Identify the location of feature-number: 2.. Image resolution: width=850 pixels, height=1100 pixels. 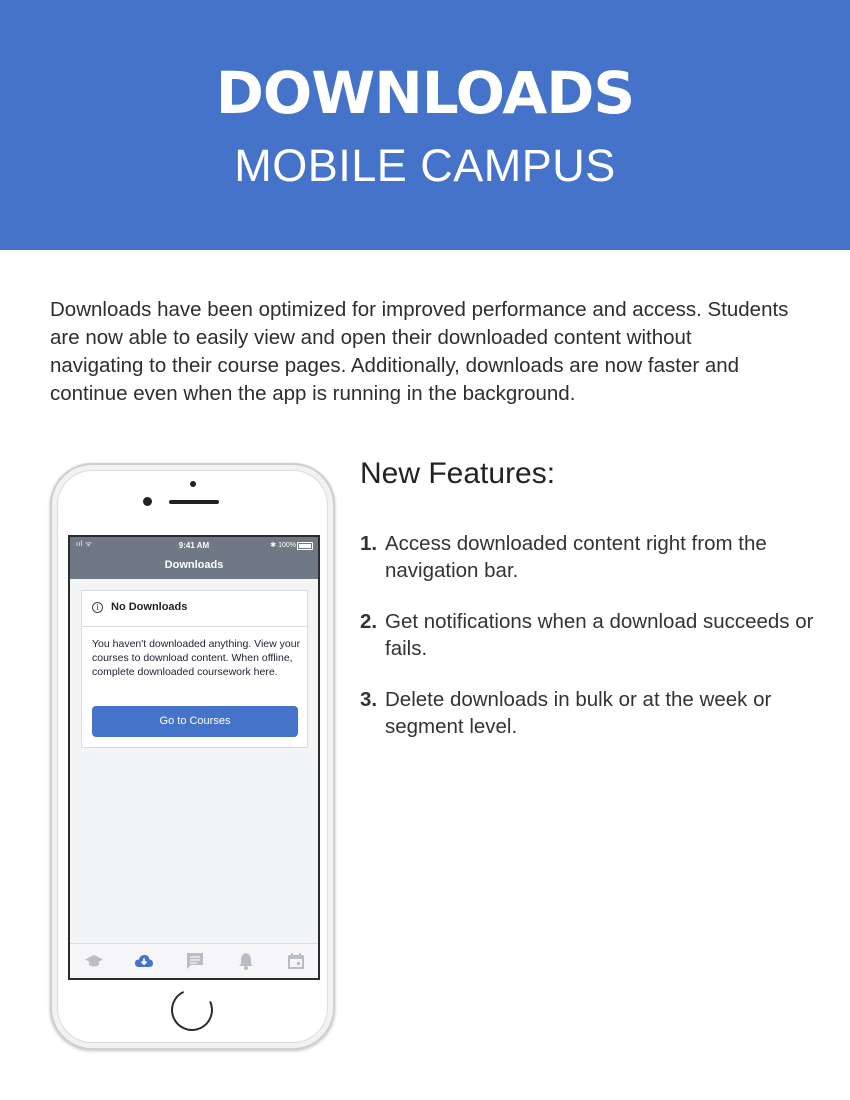
(369, 621).